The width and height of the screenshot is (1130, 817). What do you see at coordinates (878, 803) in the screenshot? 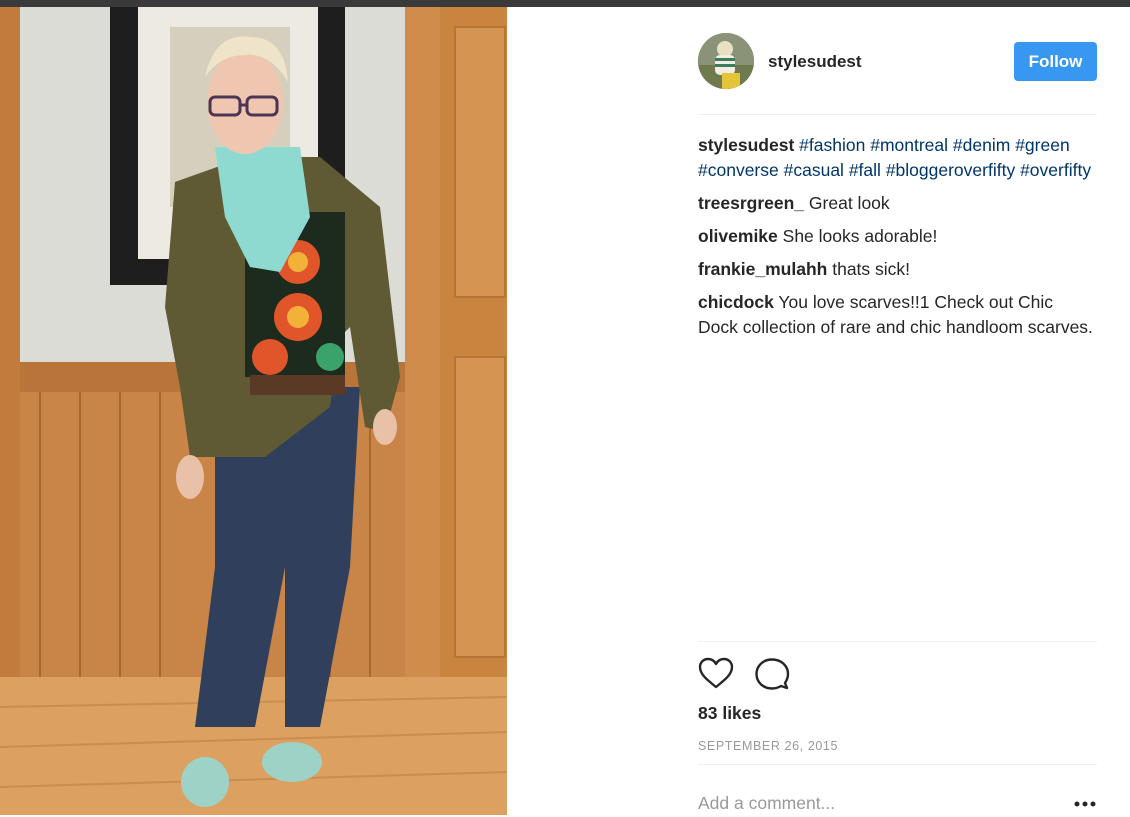
I see `add-comment-input` at bounding box center [878, 803].